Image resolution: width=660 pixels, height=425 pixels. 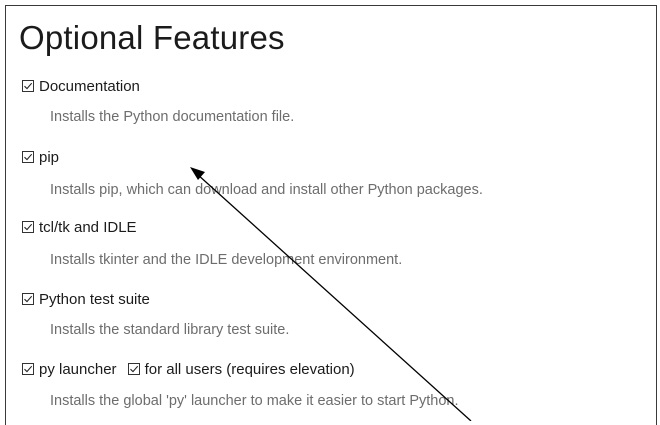 I want to click on documentation-label: Documentation, so click(x=89, y=86).